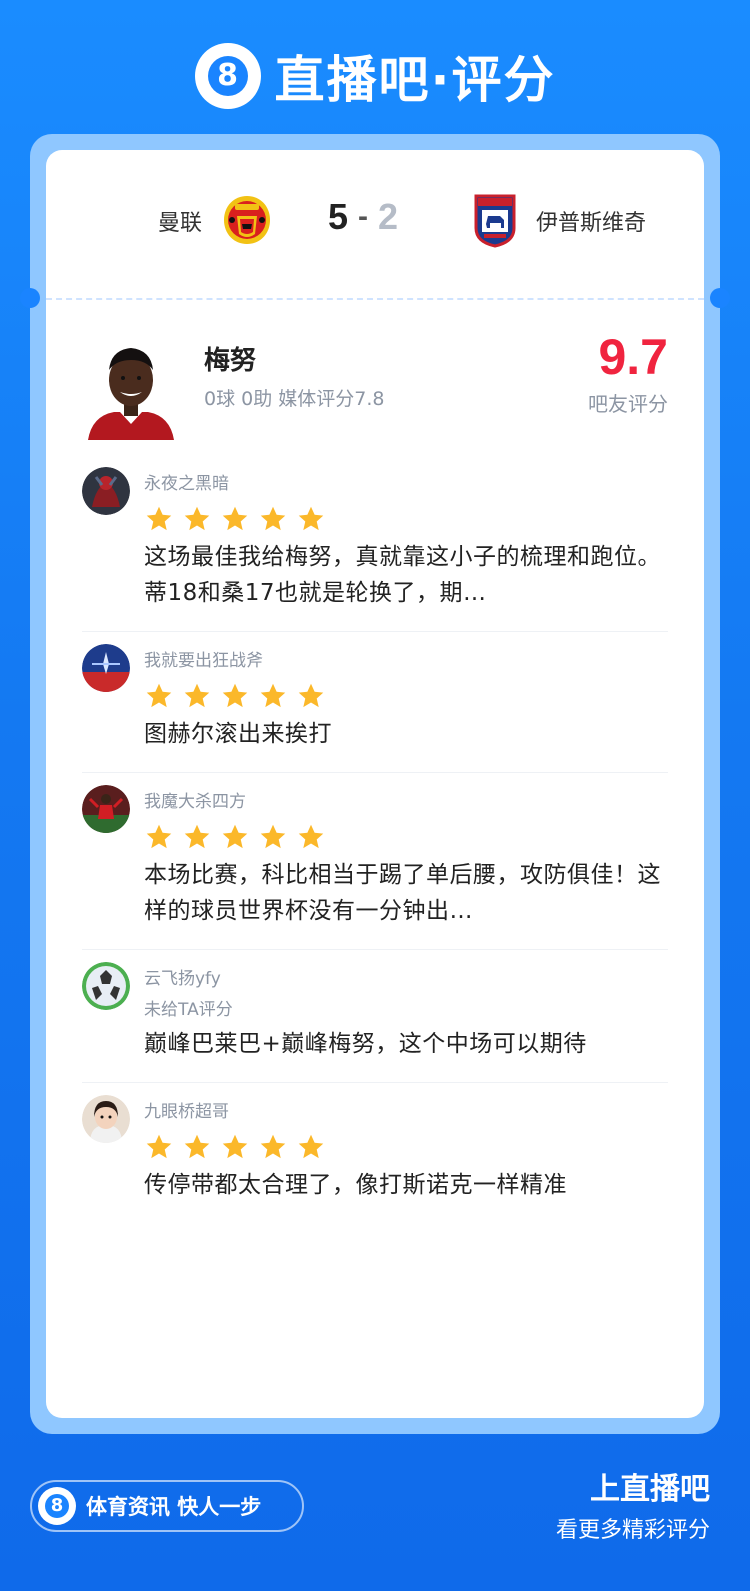  I want to click on ipswich-town-crest-icon, so click(495, 221).